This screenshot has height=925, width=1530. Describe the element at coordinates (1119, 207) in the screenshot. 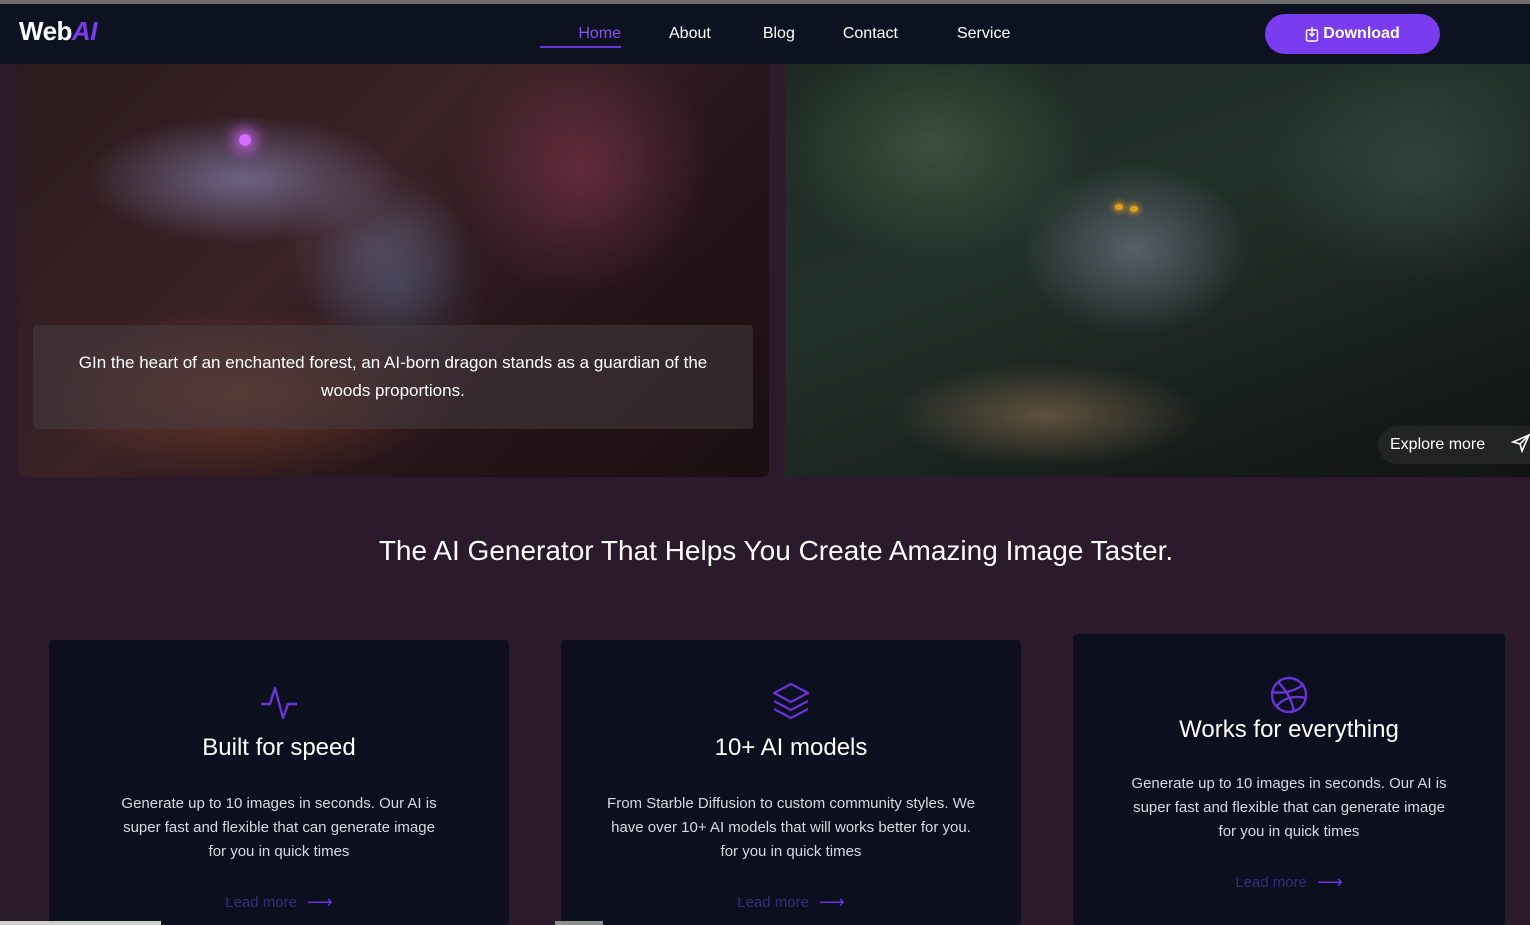

I see `dragon-eye-left` at that location.